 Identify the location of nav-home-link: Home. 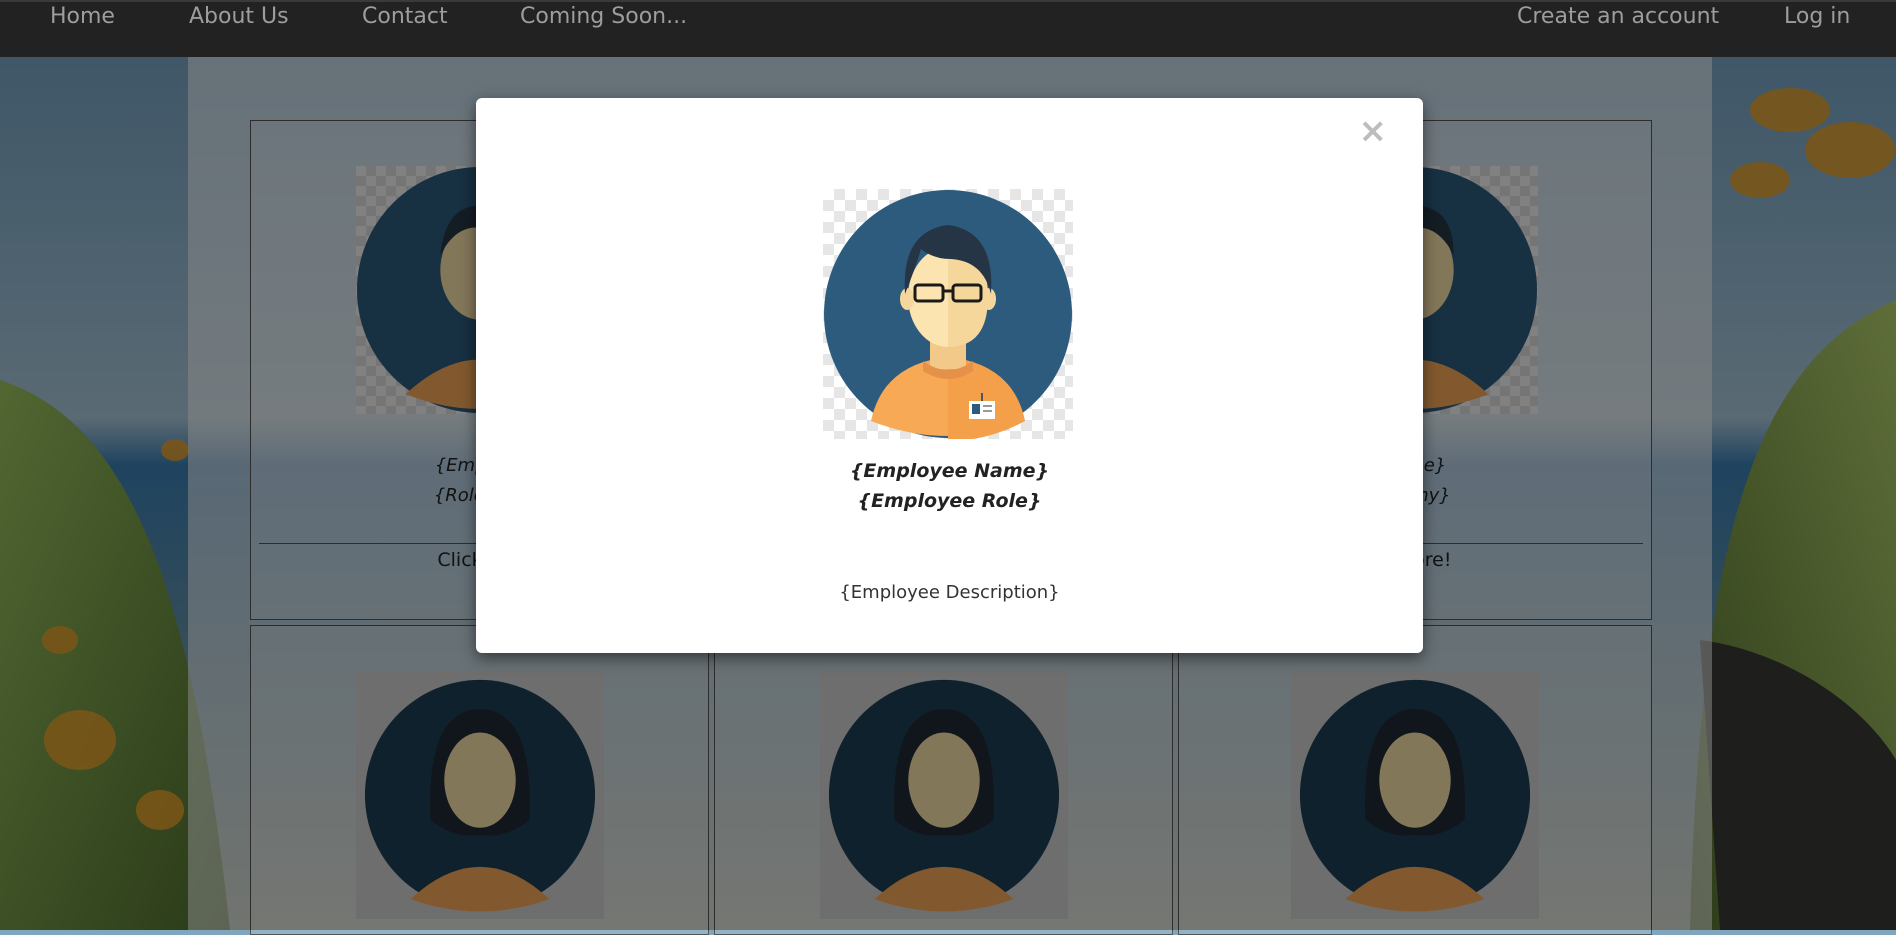
(82, 17).